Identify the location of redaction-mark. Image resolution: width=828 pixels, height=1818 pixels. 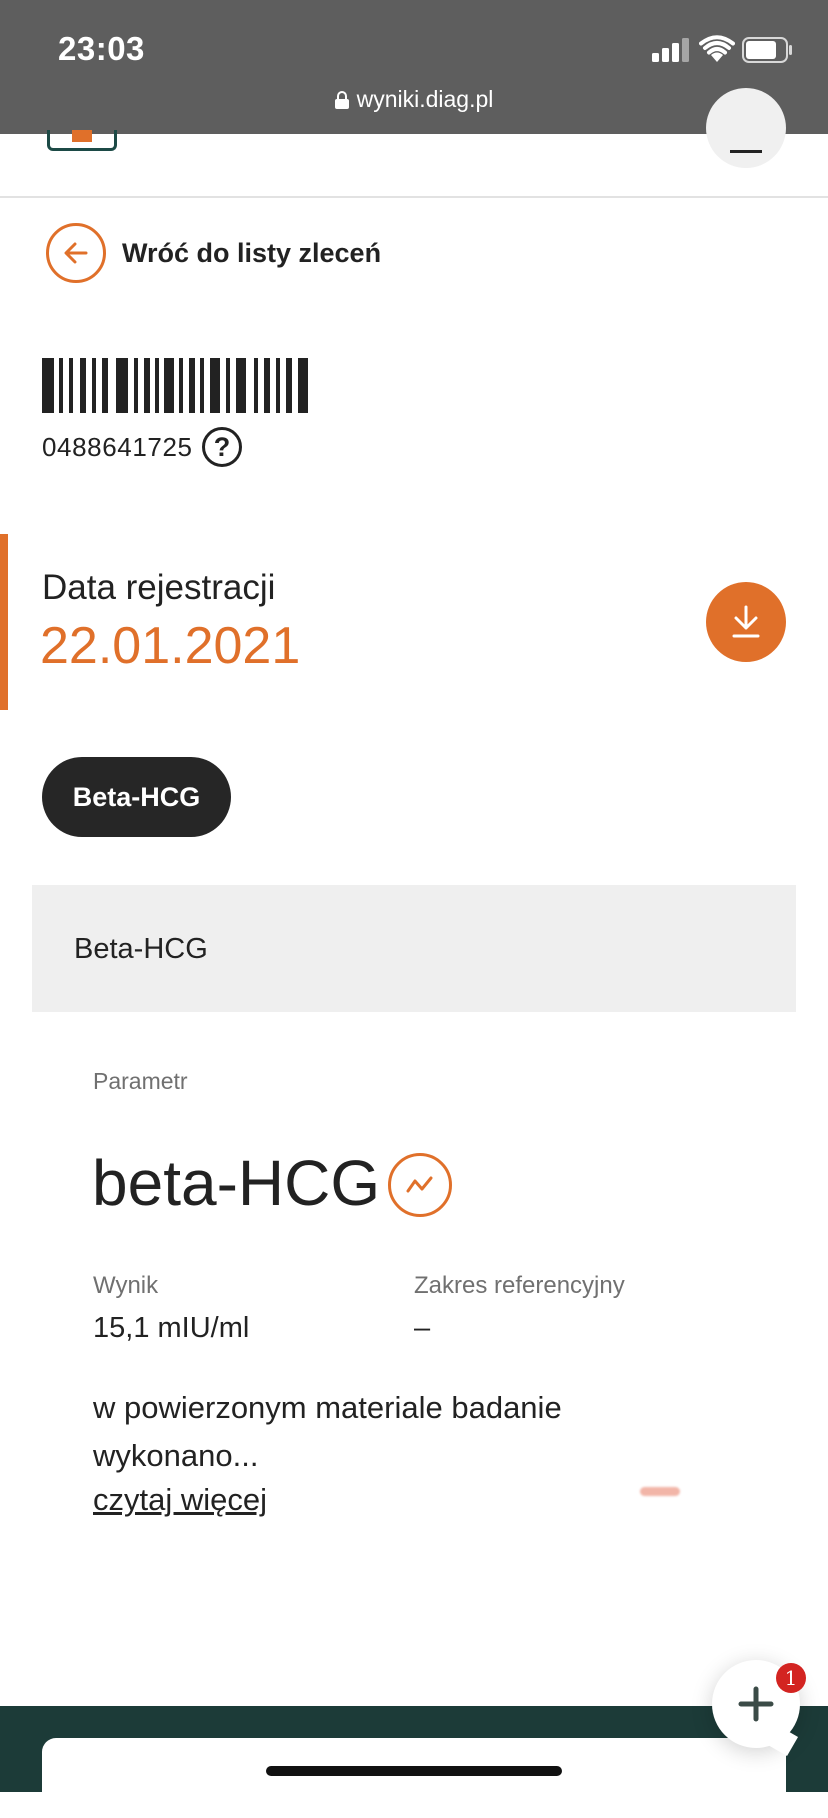
(660, 1491).